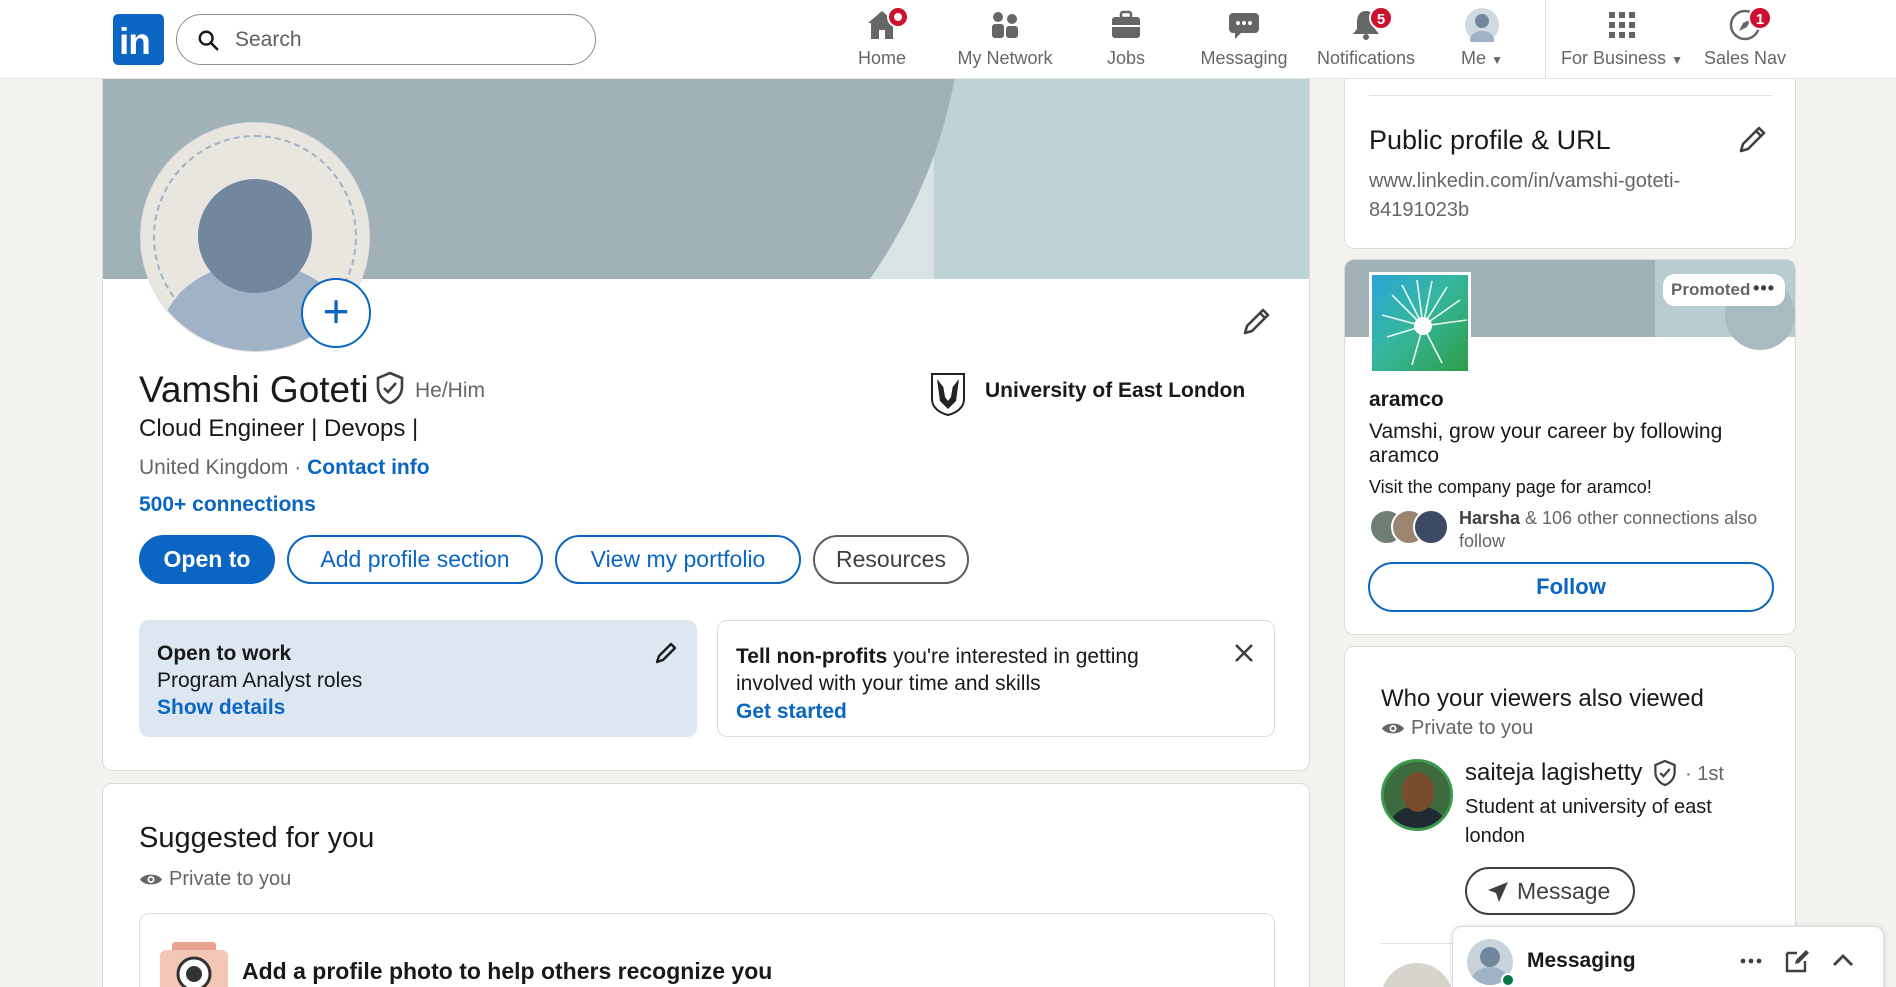 The image size is (1896, 987). I want to click on chat-icon, so click(1244, 25).